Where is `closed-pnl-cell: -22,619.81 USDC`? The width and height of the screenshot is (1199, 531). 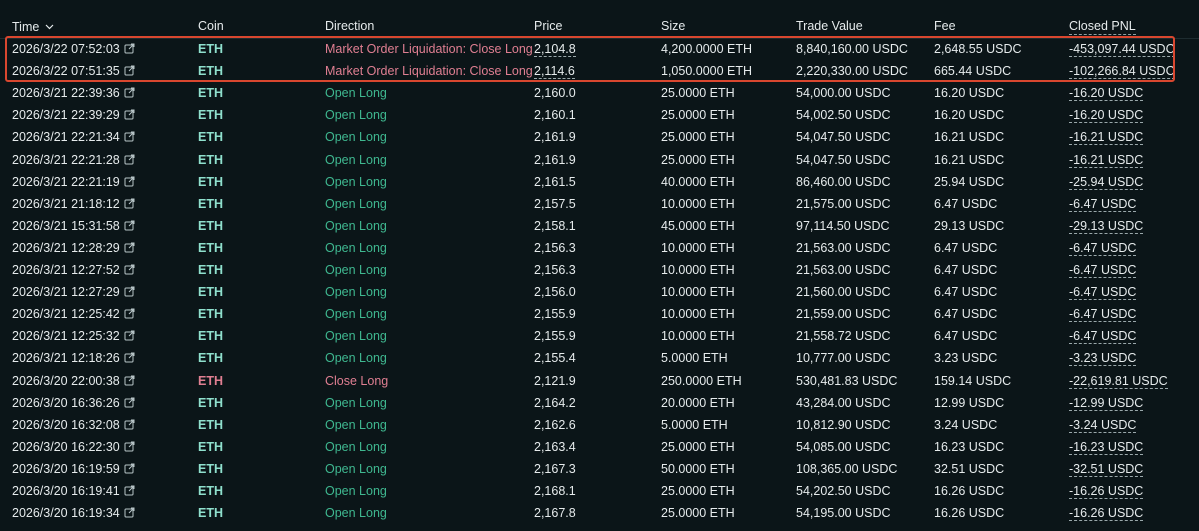 closed-pnl-cell: -22,619.81 USDC is located at coordinates (1118, 381).